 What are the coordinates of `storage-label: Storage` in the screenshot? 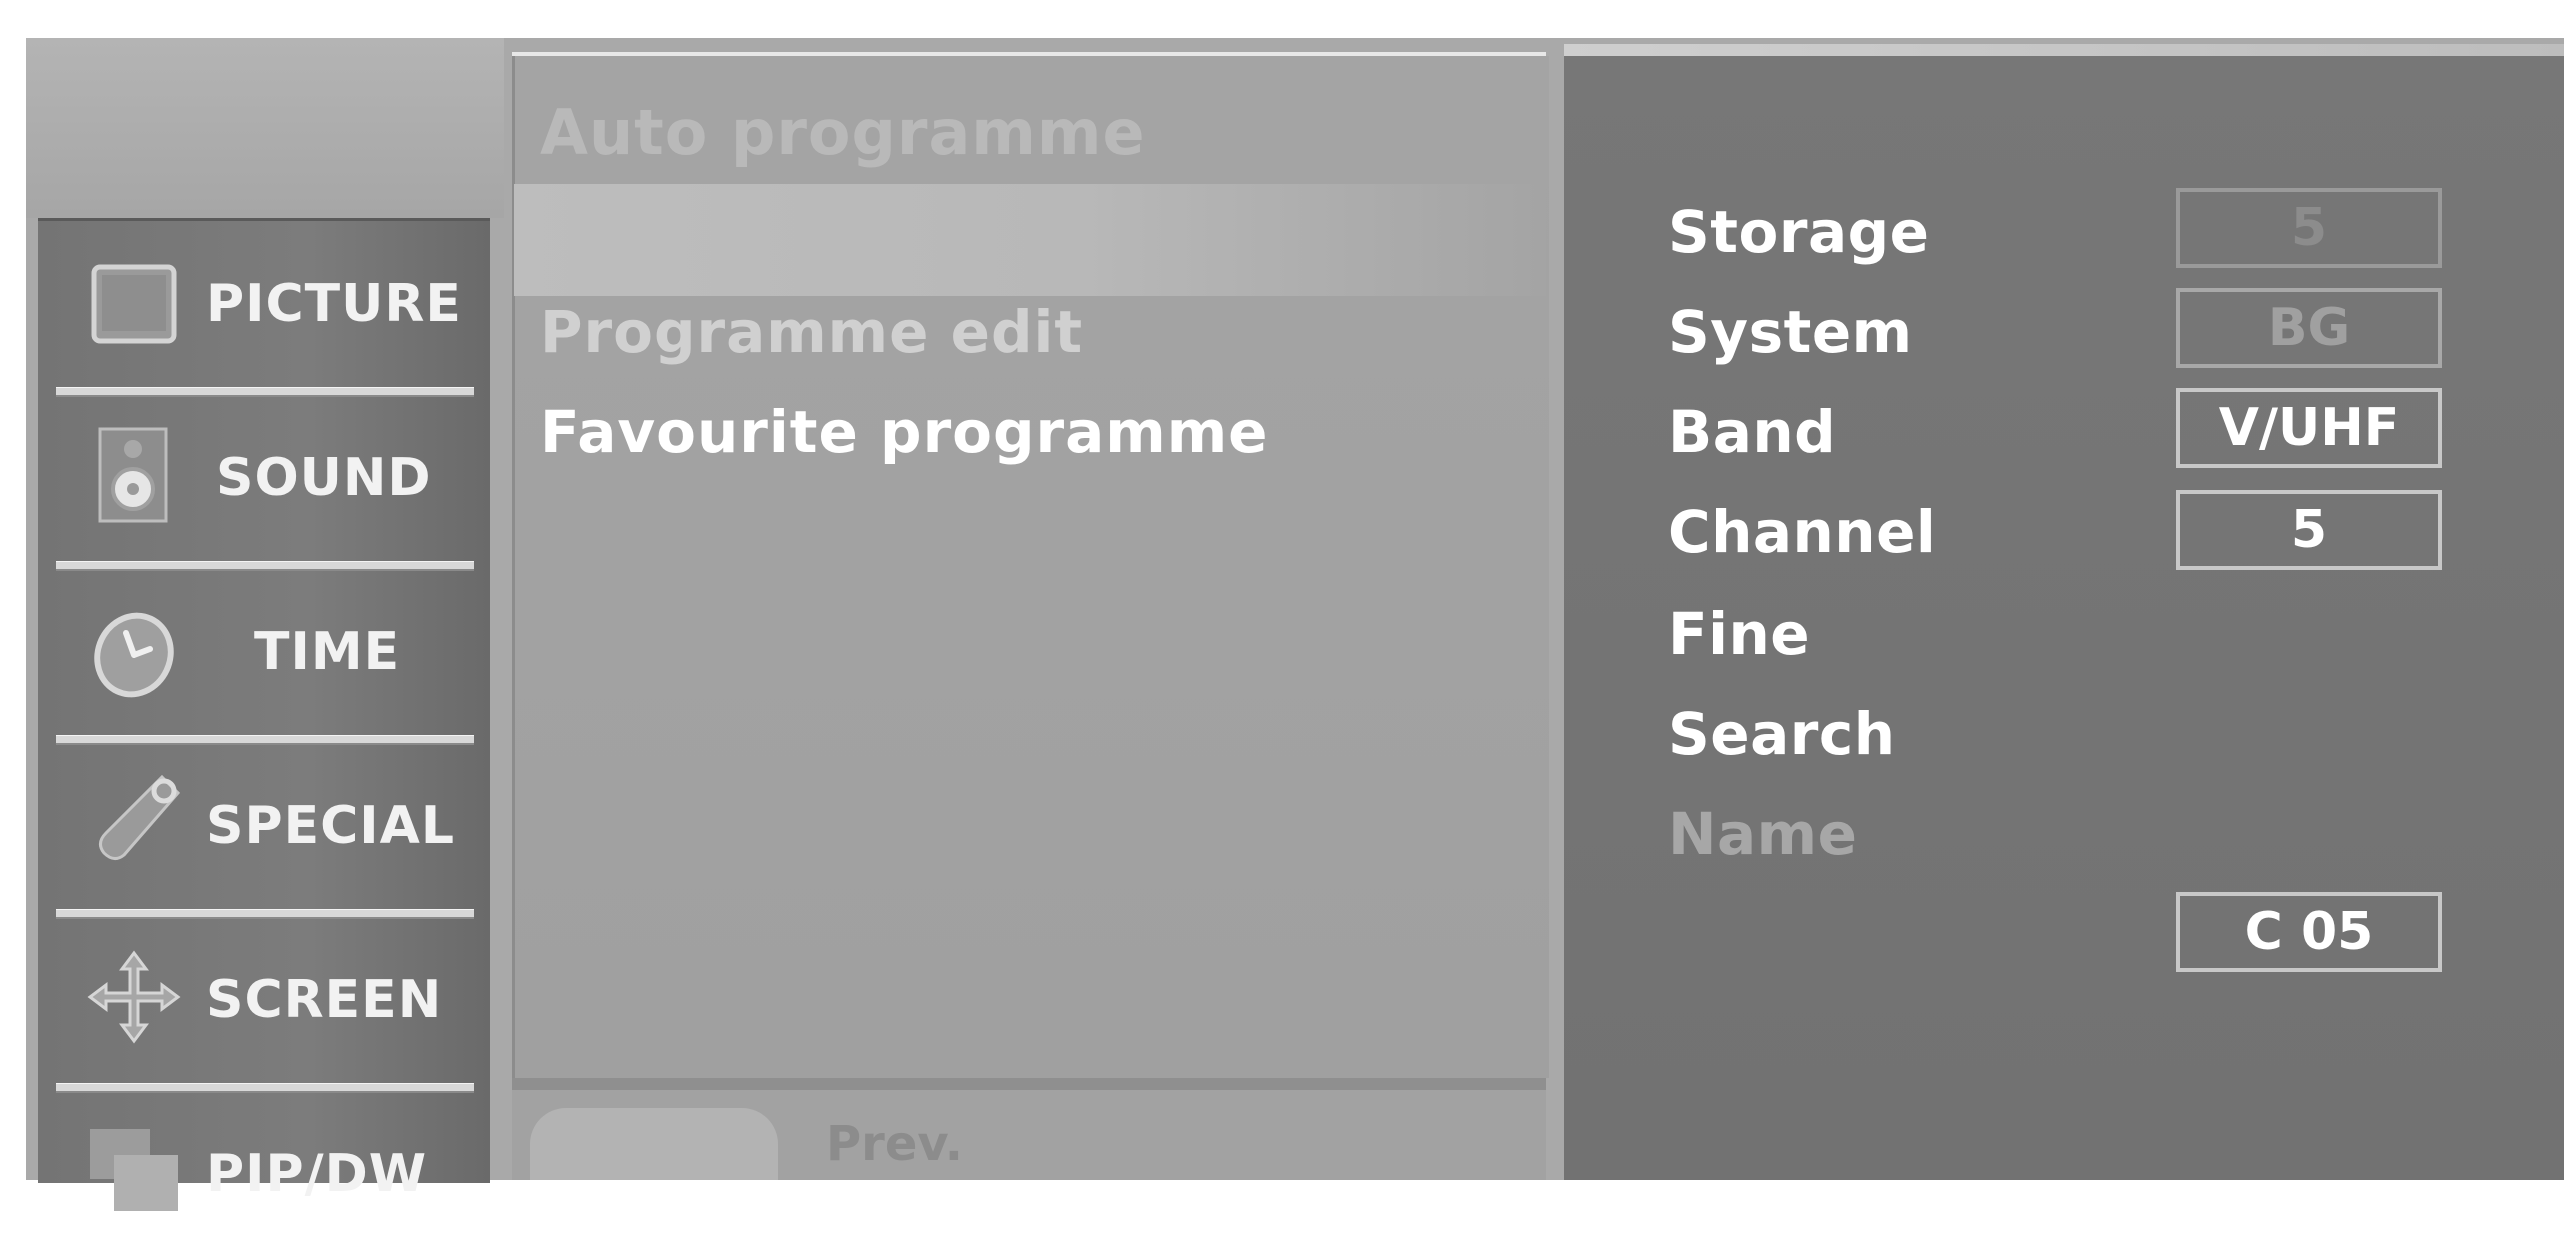 It's located at (1799, 232).